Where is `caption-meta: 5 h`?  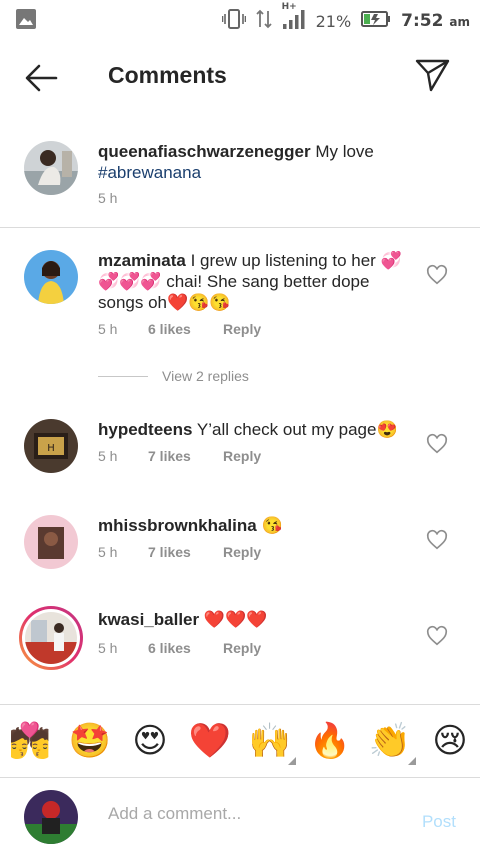 caption-meta: 5 h is located at coordinates (107, 198).